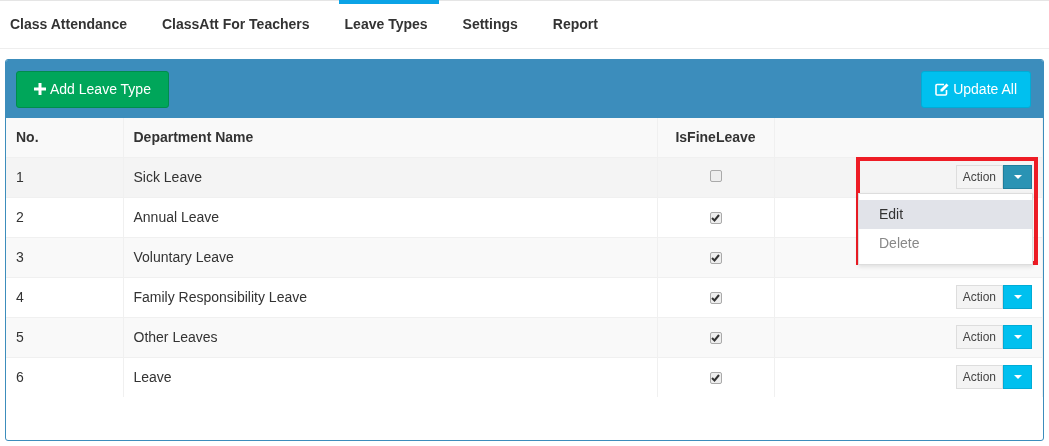  I want to click on table-cell: Annual Leave, so click(176, 216).